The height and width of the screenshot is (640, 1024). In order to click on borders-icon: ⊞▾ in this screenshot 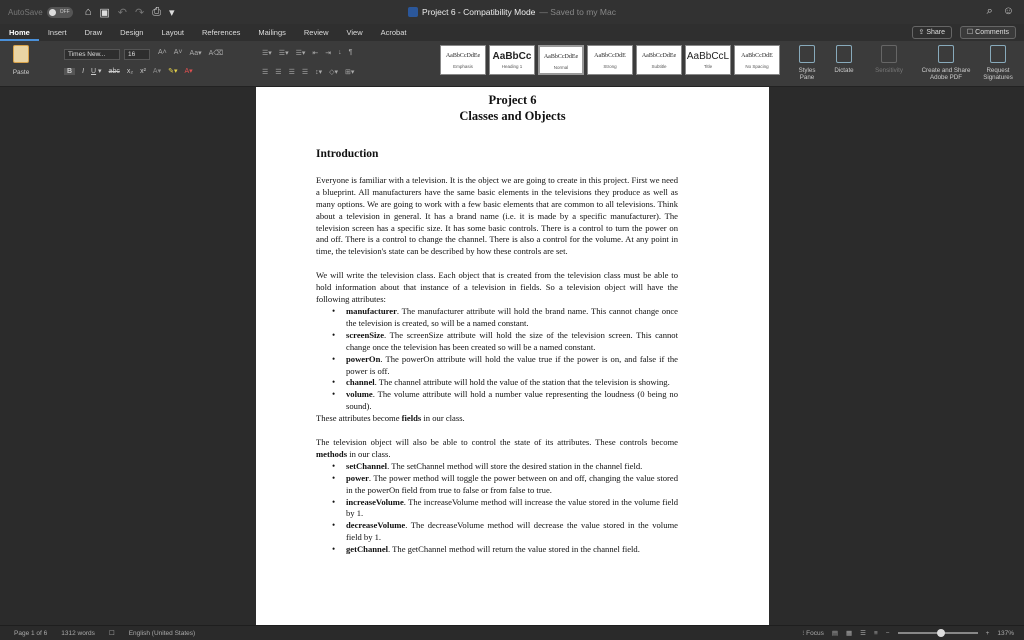, I will do `click(349, 72)`.